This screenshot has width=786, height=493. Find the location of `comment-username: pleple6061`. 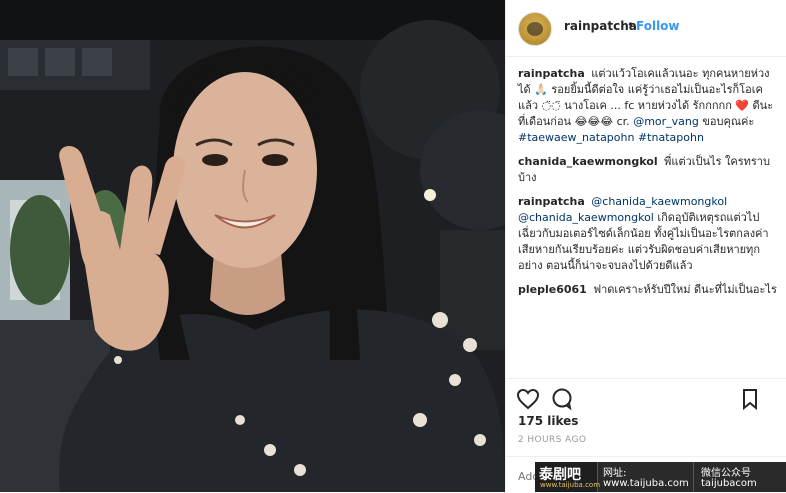

comment-username: pleple6061 is located at coordinates (552, 289).